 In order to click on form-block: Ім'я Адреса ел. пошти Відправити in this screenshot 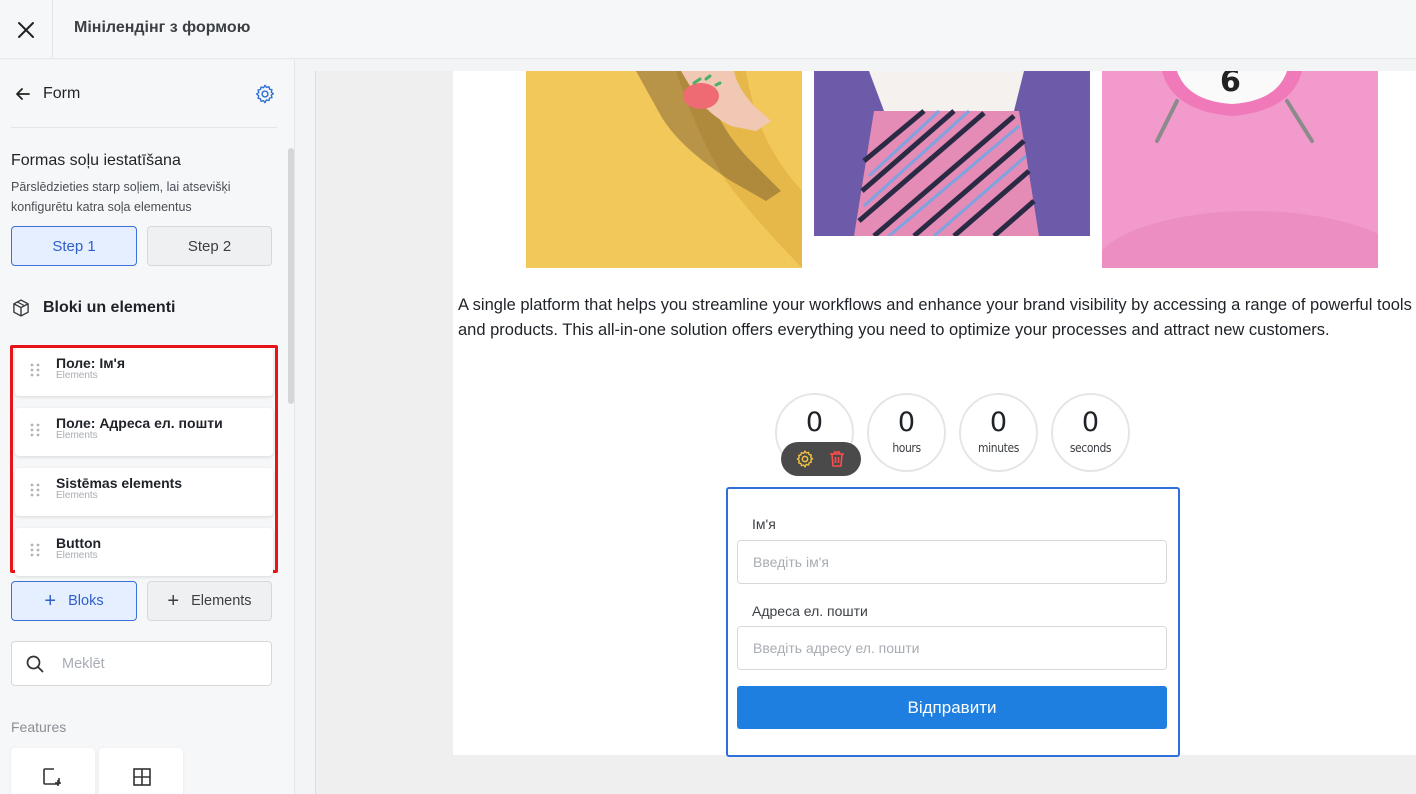, I will do `click(953, 622)`.